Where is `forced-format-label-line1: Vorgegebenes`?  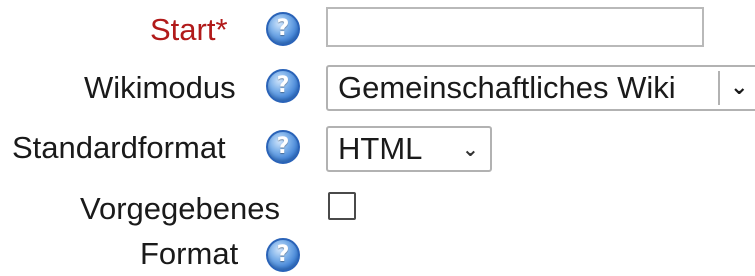
forced-format-label-line1: Vorgegebenes is located at coordinates (180, 208).